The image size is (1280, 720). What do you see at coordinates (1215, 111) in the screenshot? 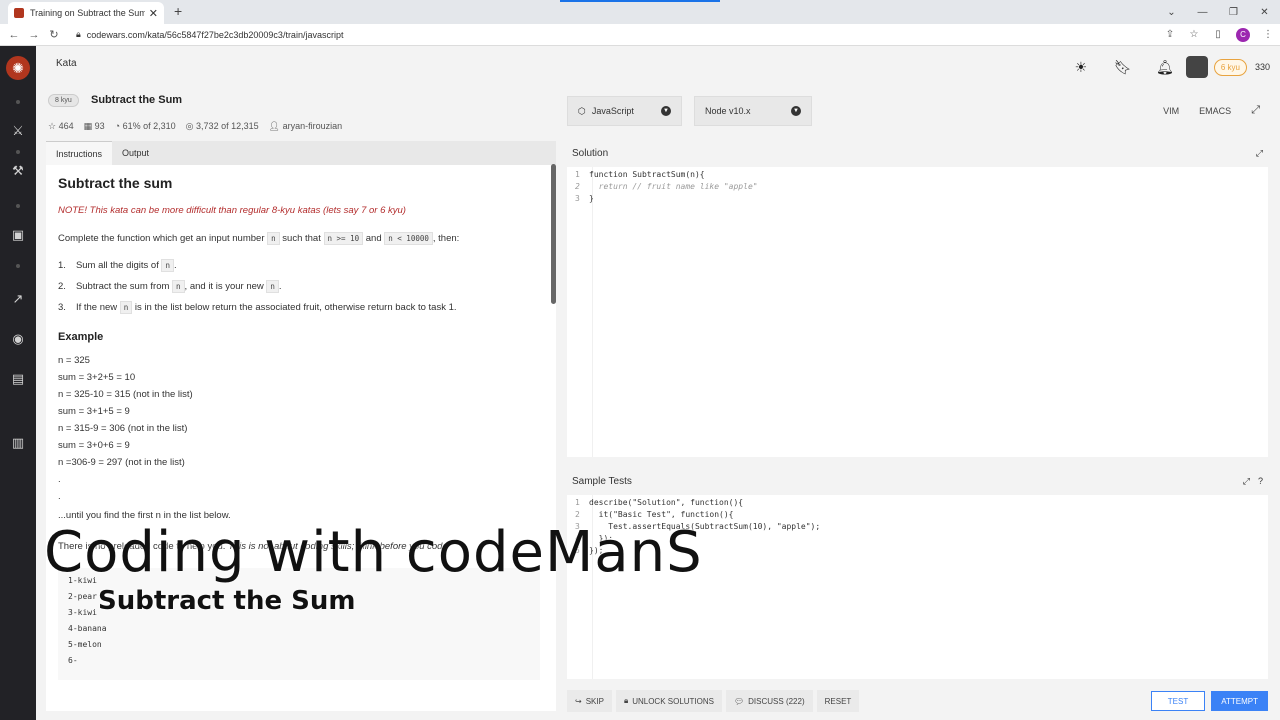
I see `emacs-mode-button: EMACS` at bounding box center [1215, 111].